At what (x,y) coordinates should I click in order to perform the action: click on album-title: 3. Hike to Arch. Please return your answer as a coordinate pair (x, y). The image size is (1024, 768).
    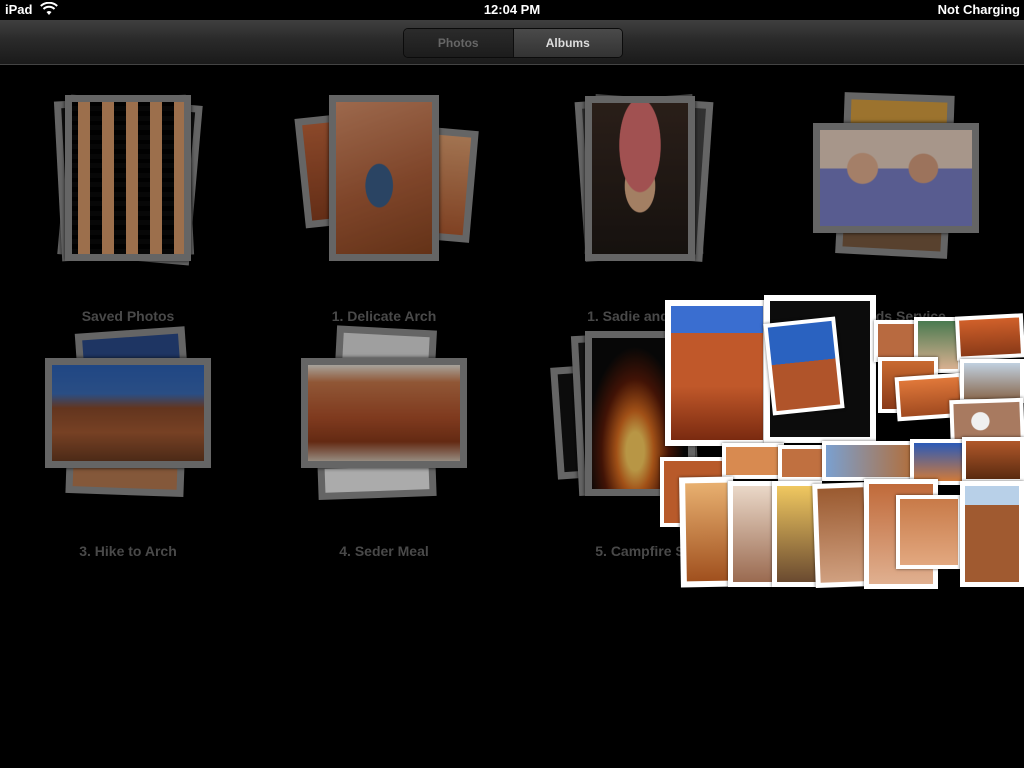
    Looking at the image, I should click on (128, 551).